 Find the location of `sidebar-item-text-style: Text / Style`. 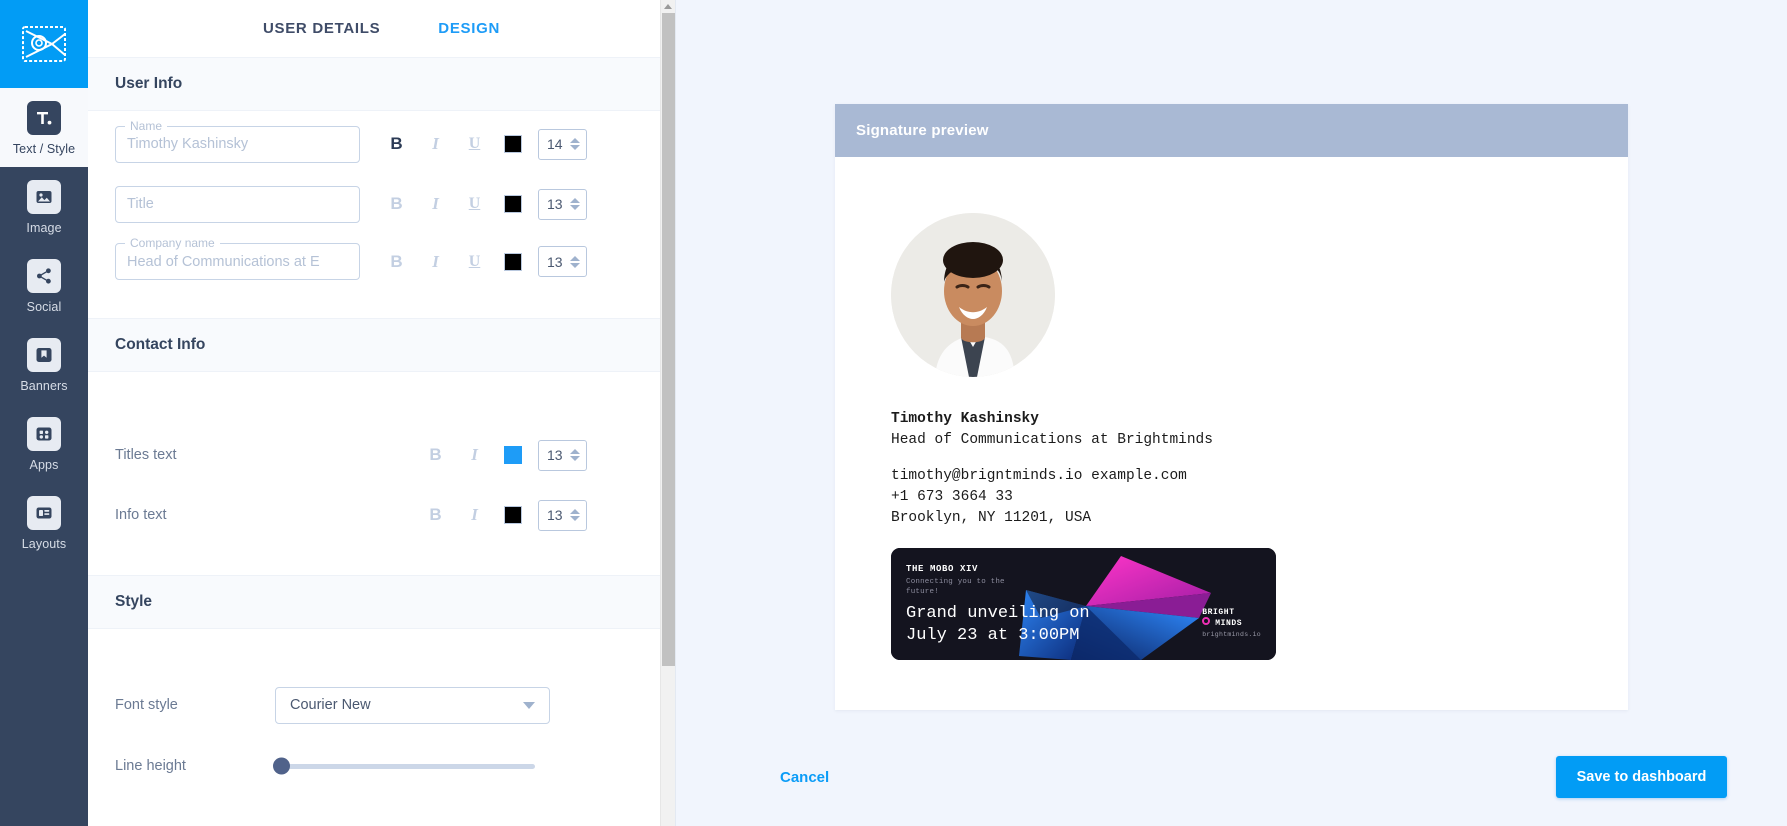

sidebar-item-text-style: Text / Style is located at coordinates (44, 127).